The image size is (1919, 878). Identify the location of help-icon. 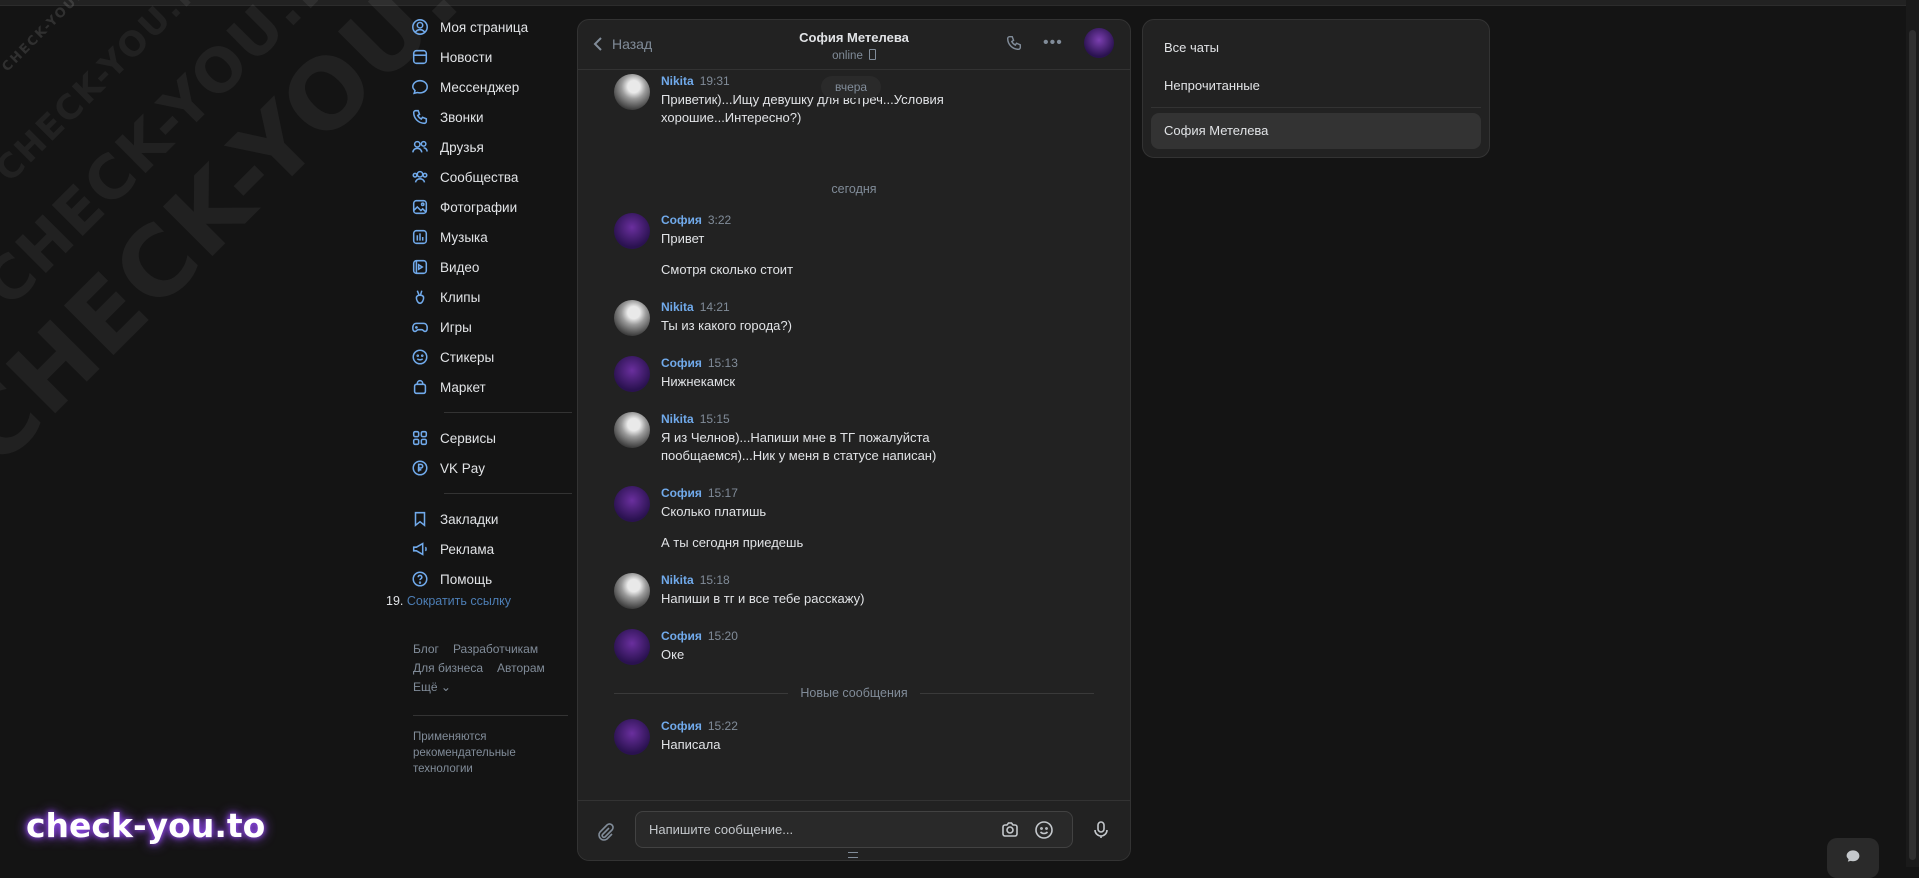
(420, 579).